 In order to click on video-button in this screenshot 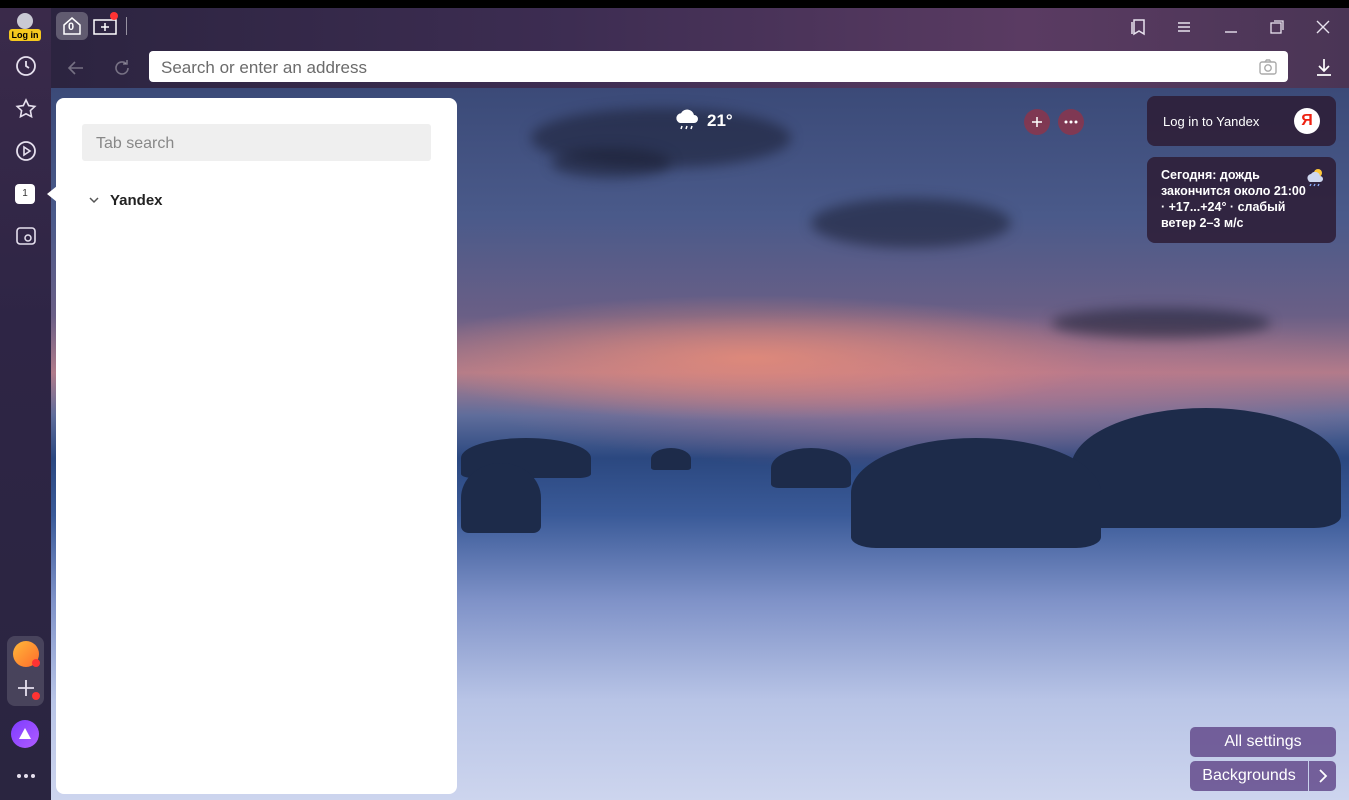, I will do `click(26, 151)`.